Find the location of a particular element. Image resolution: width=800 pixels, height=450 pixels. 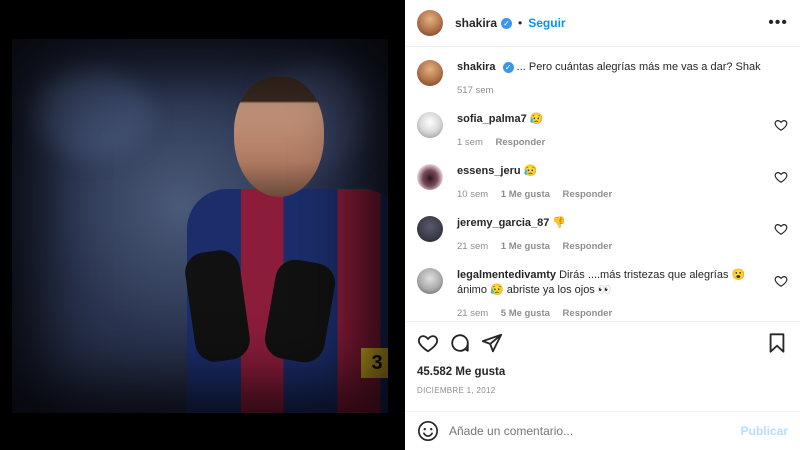

share-icon is located at coordinates (492, 343).